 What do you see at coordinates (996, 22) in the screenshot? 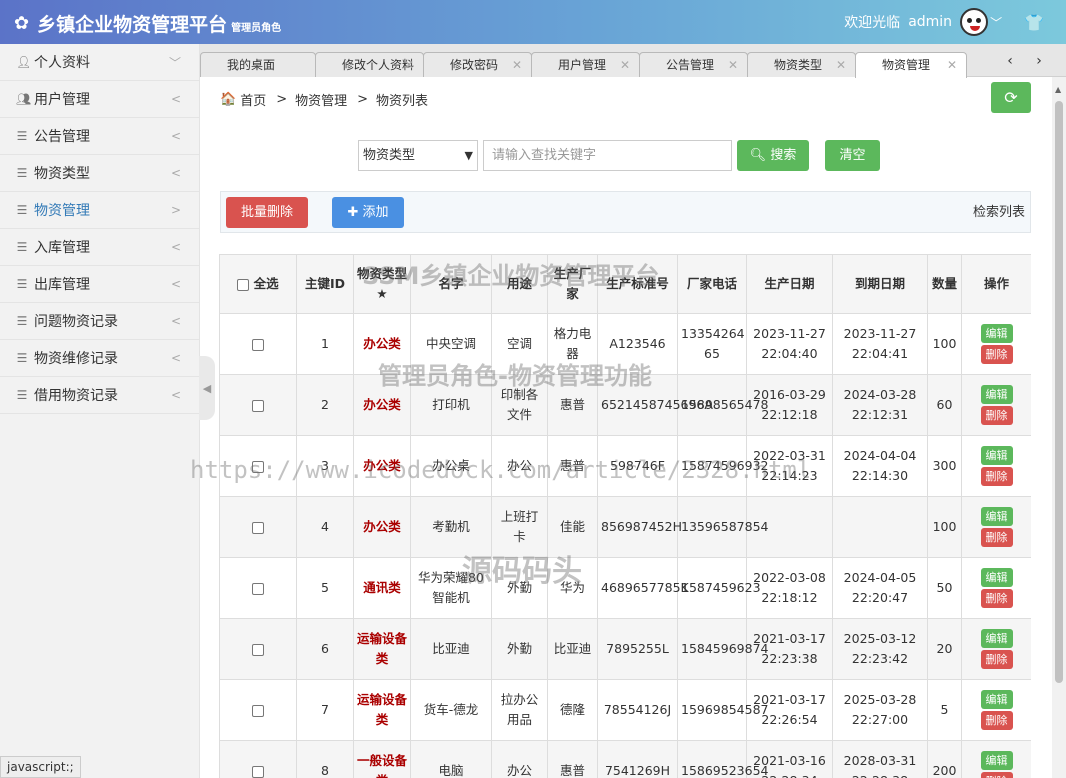
I see `chevron-down-icon: ﹀` at bounding box center [996, 22].